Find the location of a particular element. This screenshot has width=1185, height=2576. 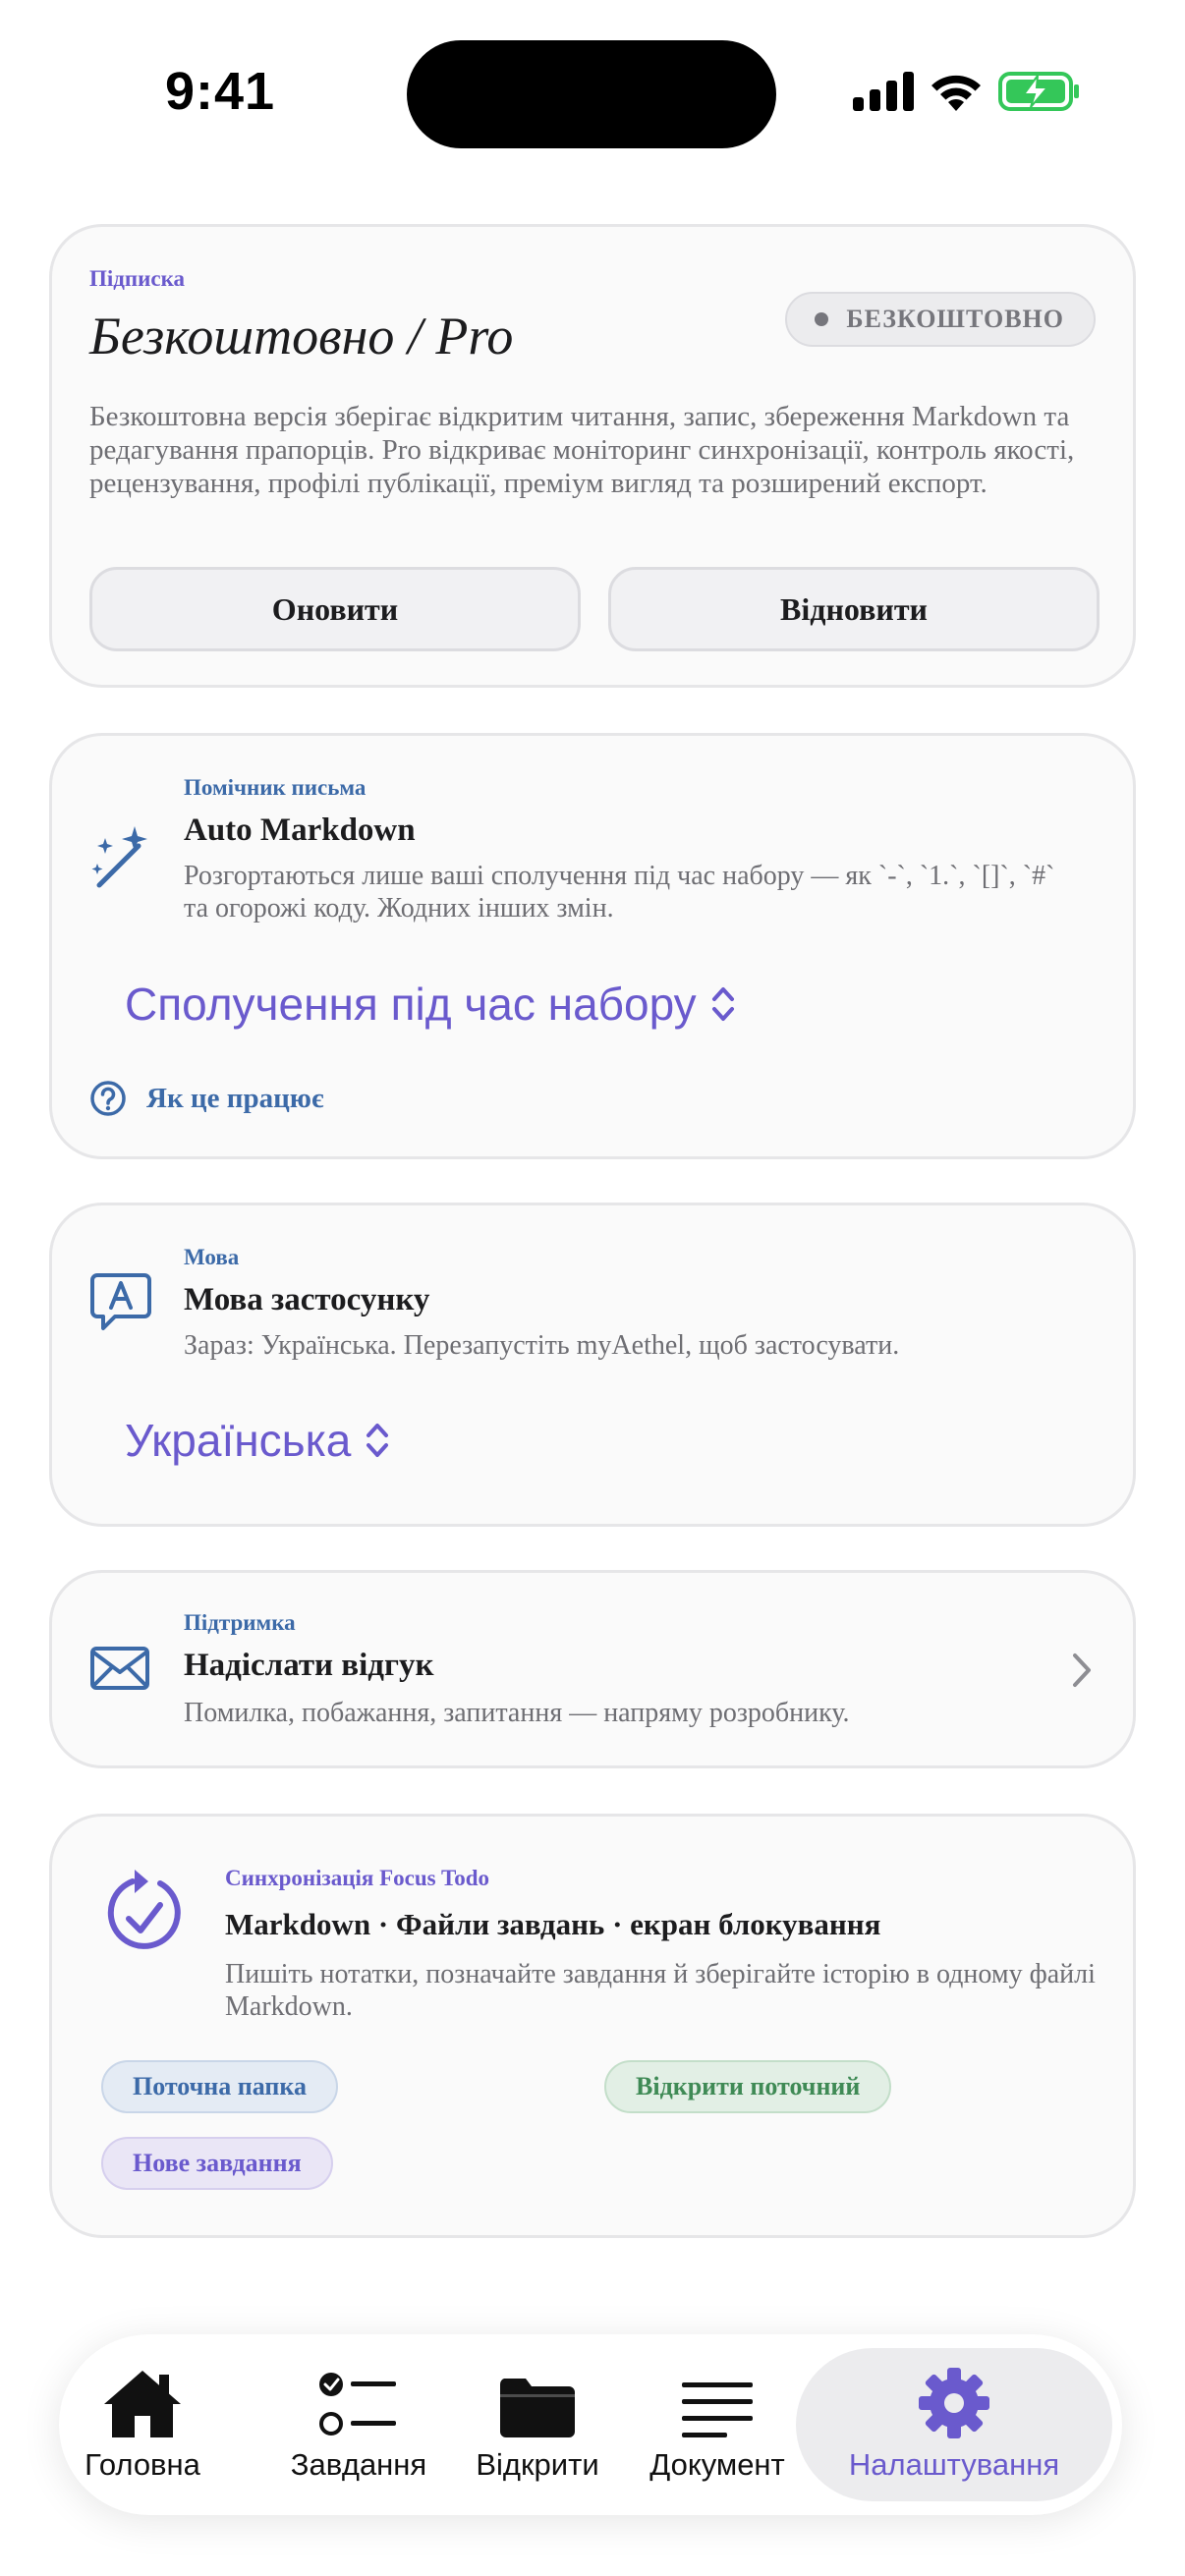

folder-icon is located at coordinates (537, 2408).